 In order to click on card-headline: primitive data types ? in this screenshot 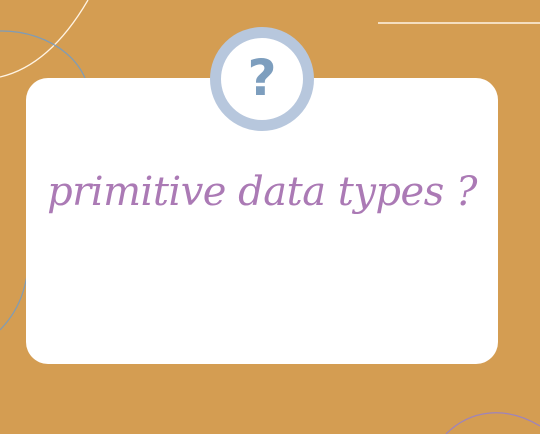, I will do `click(262, 192)`.